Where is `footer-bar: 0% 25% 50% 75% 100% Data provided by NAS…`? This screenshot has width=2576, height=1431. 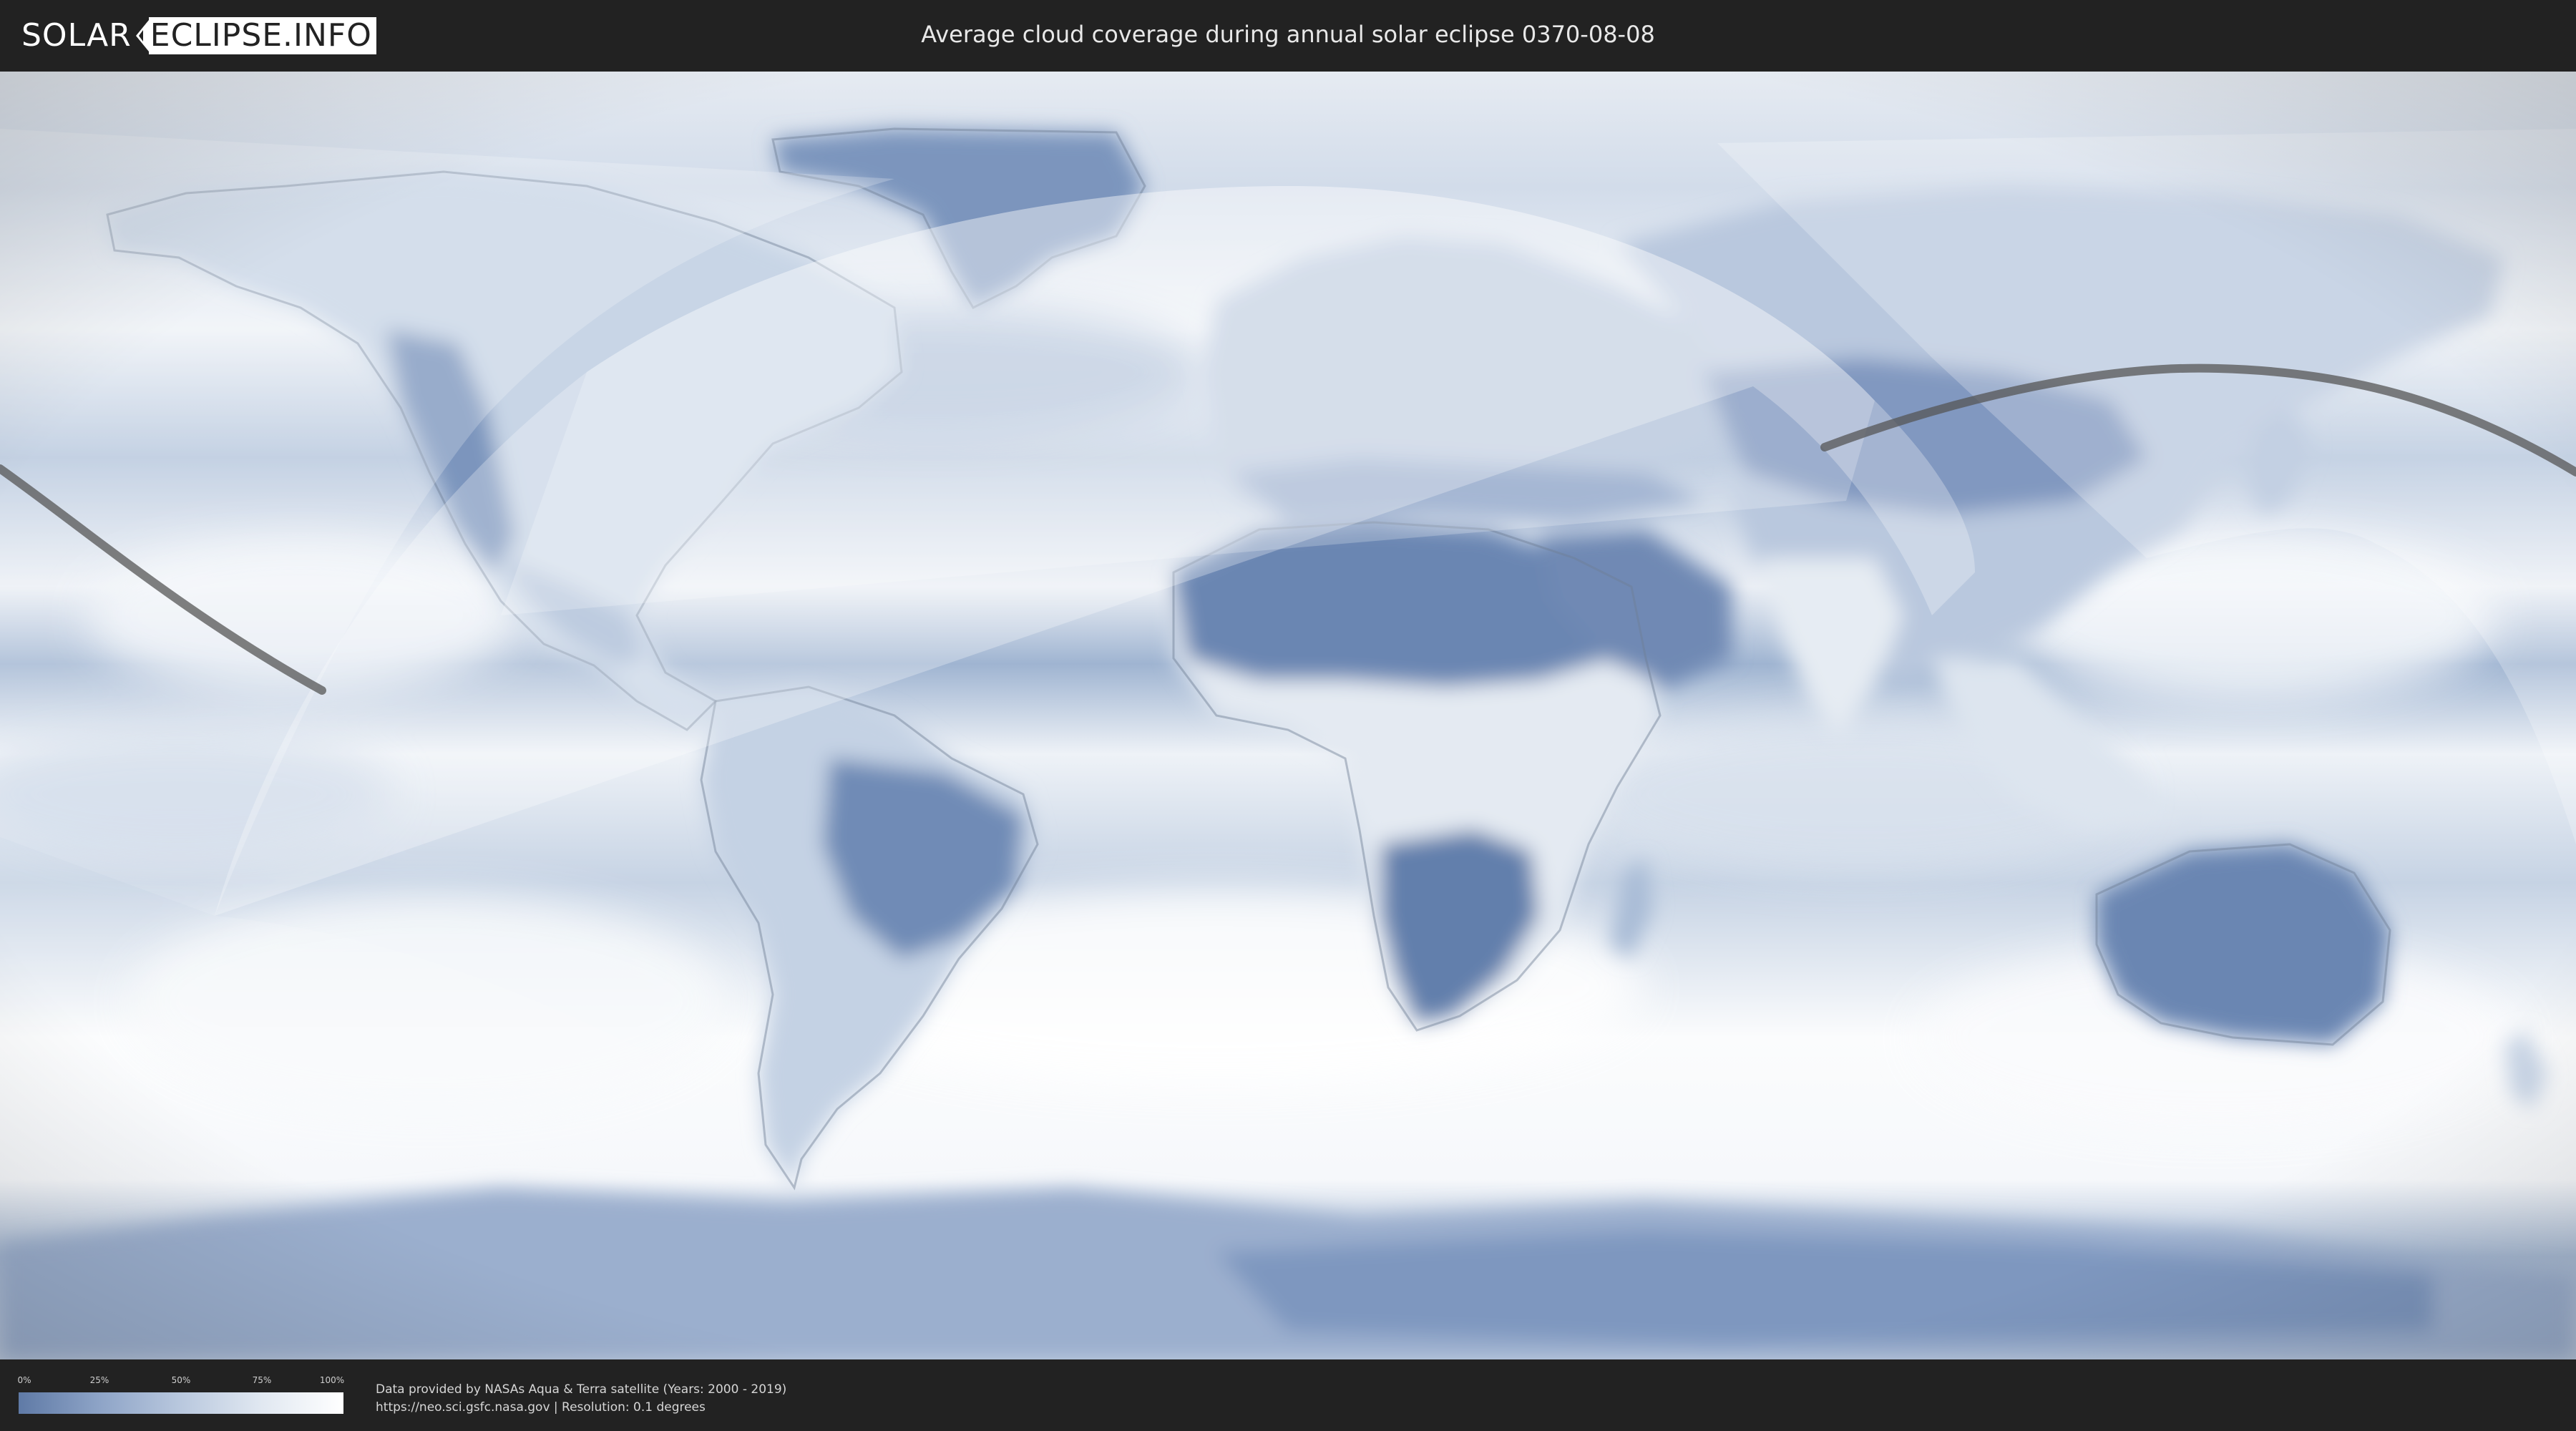
footer-bar: 0% 25% 50% 75% 100% Data provided by NAS… is located at coordinates (1288, 1395).